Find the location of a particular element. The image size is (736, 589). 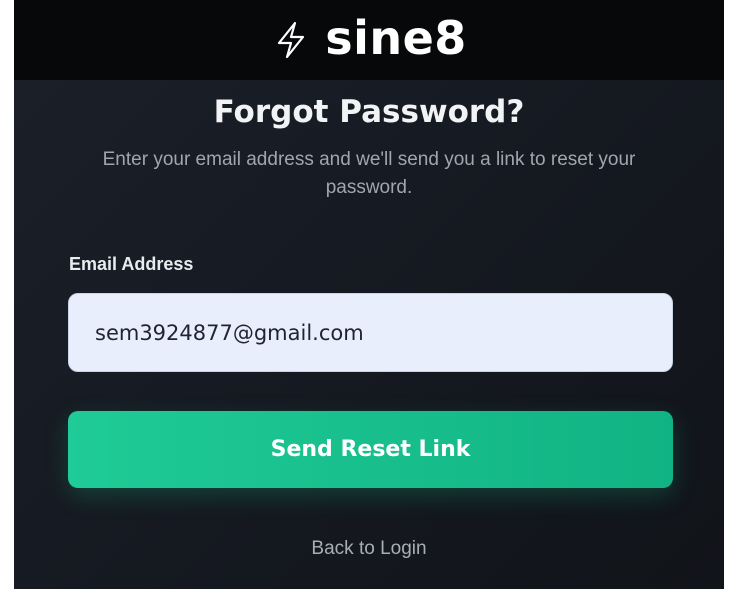

email-field is located at coordinates (370, 332).